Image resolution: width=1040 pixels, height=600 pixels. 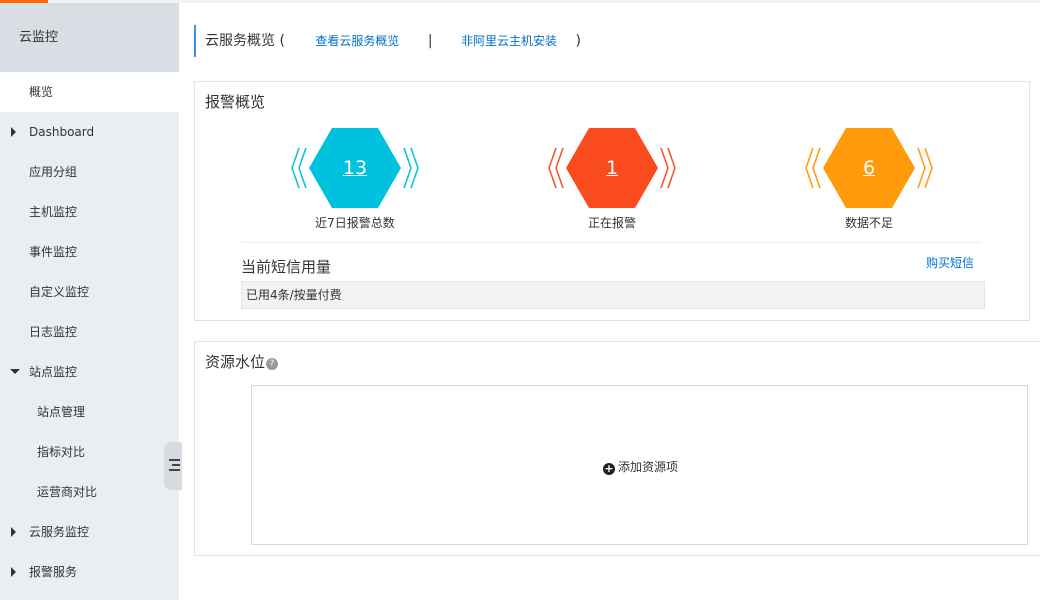 What do you see at coordinates (869, 168) in the screenshot?
I see `insufficient-data-value: 6` at bounding box center [869, 168].